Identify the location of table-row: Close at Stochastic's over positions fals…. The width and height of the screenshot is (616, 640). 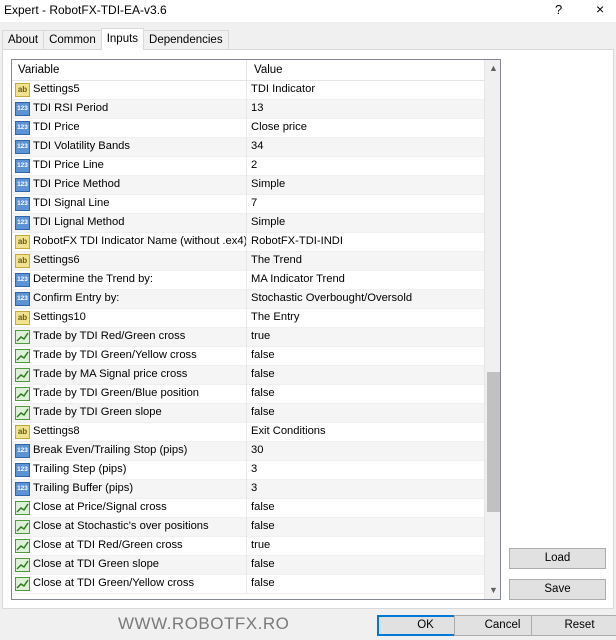
(248, 527).